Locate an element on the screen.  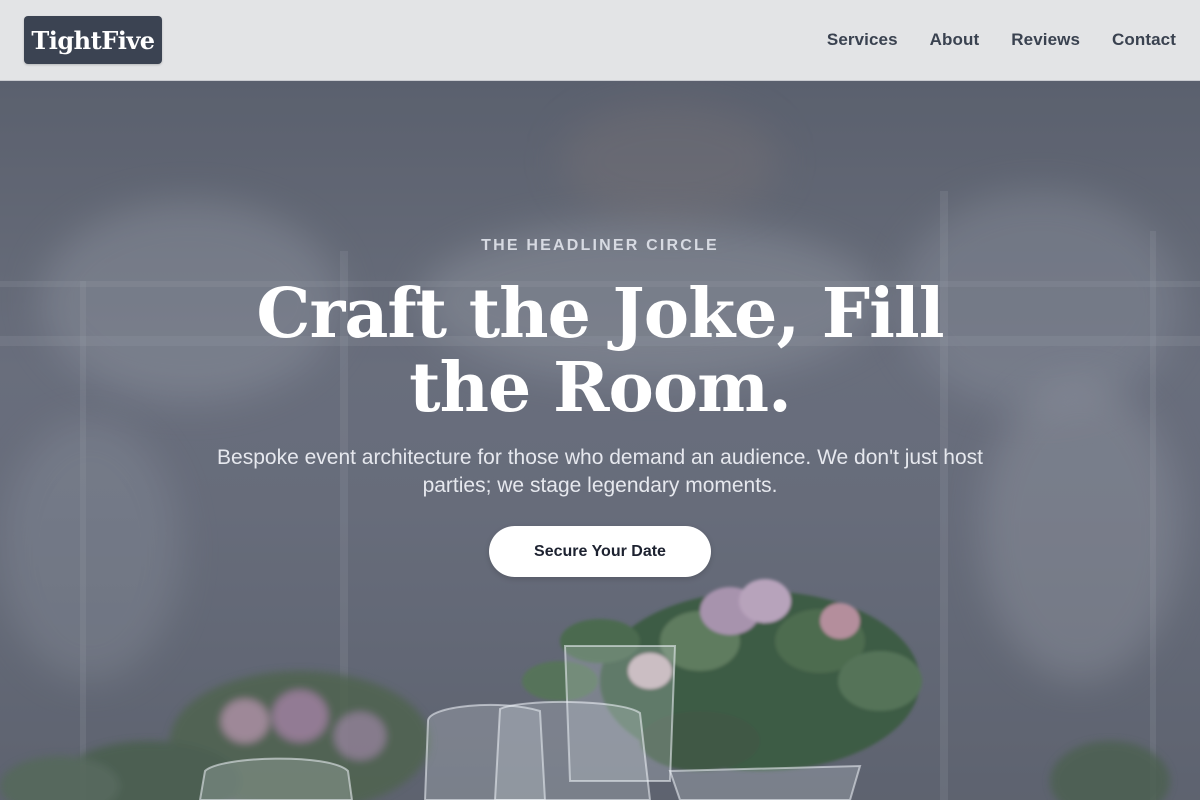
brand-logo: TightFive is located at coordinates (93, 40).